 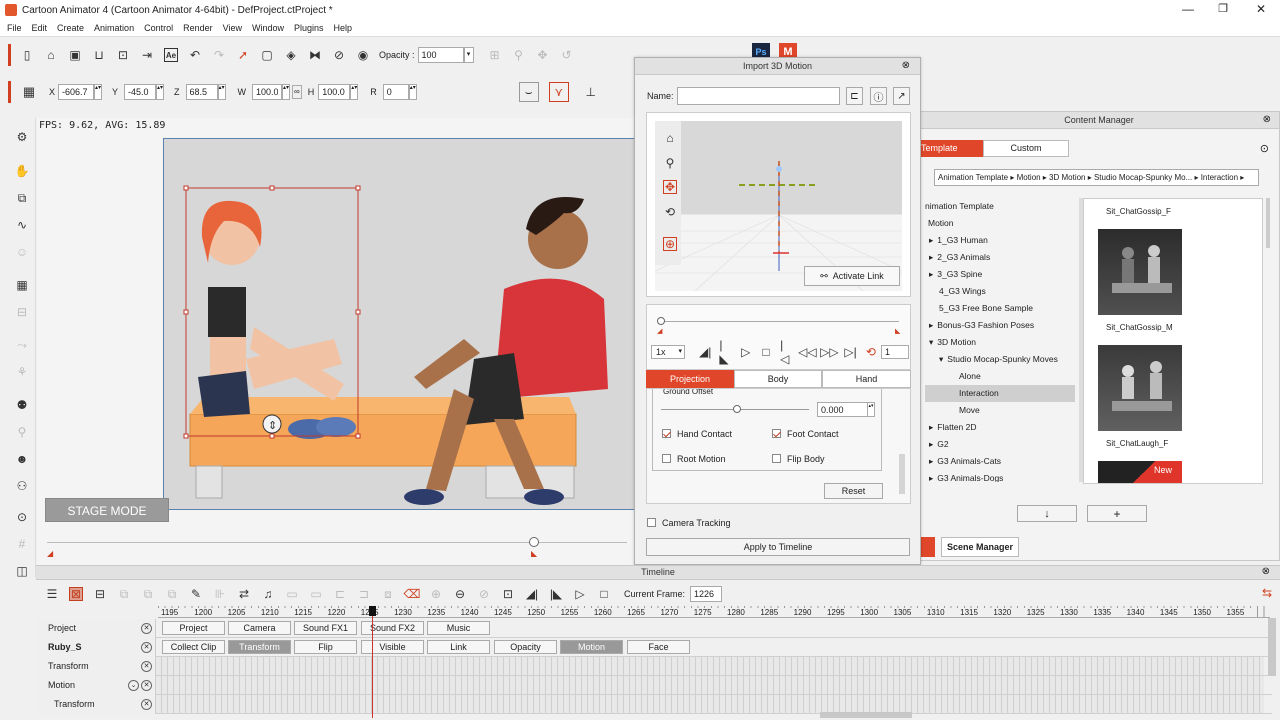 I want to click on step-forward-icon: ▷|, so click(x=850, y=352).